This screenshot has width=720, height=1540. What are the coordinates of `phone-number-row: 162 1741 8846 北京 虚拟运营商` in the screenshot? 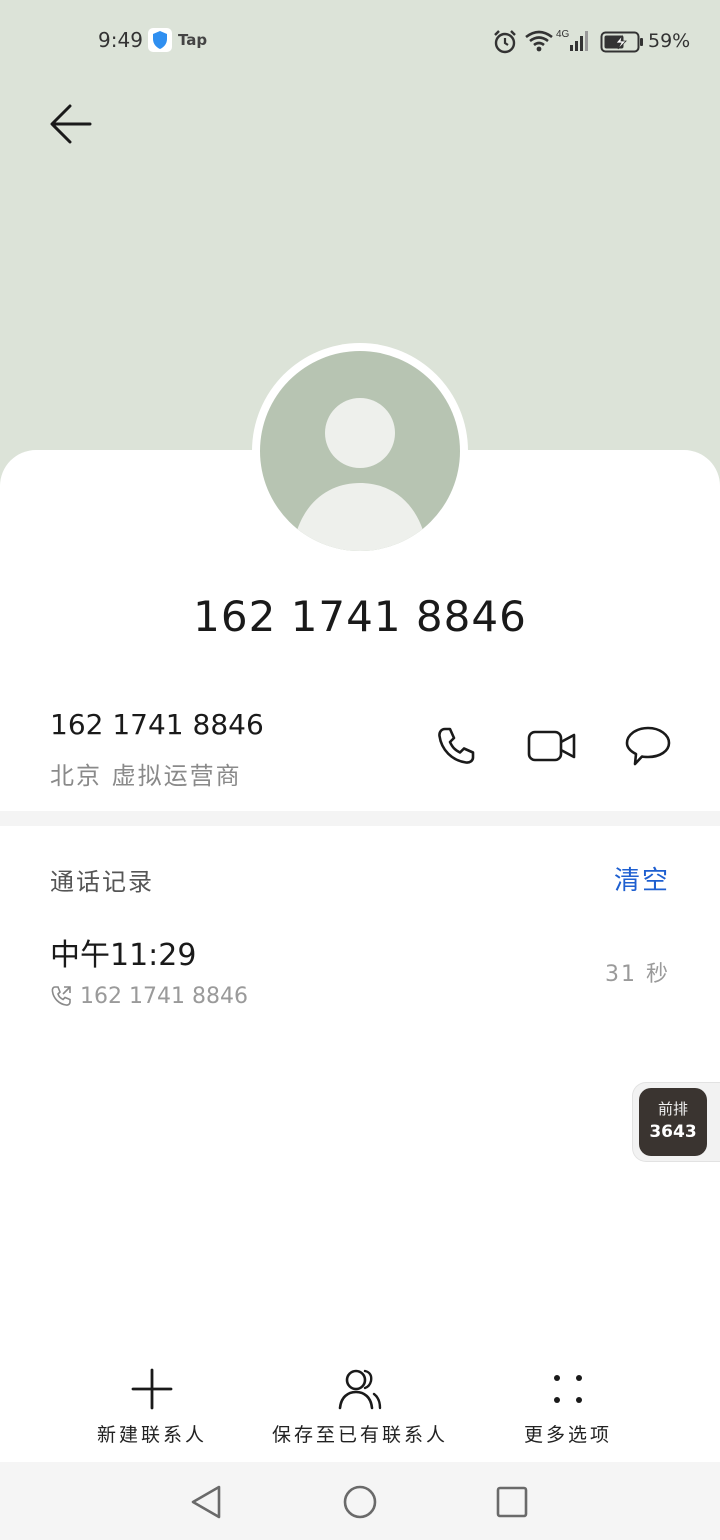 It's located at (360, 747).